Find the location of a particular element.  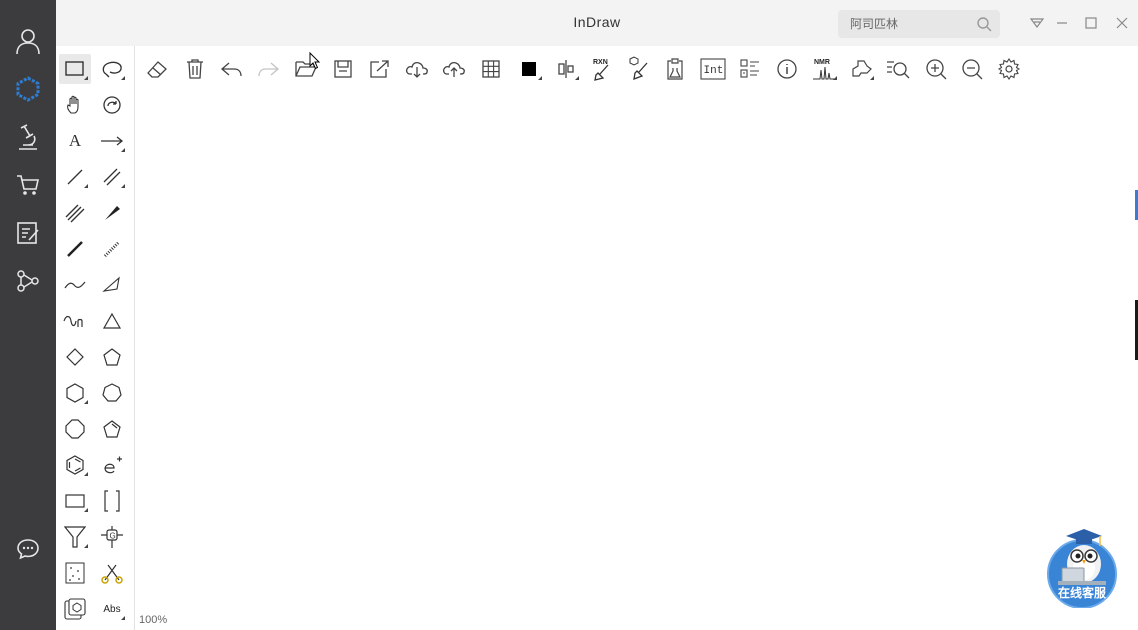

title-bar: InDraw is located at coordinates (597, 23).